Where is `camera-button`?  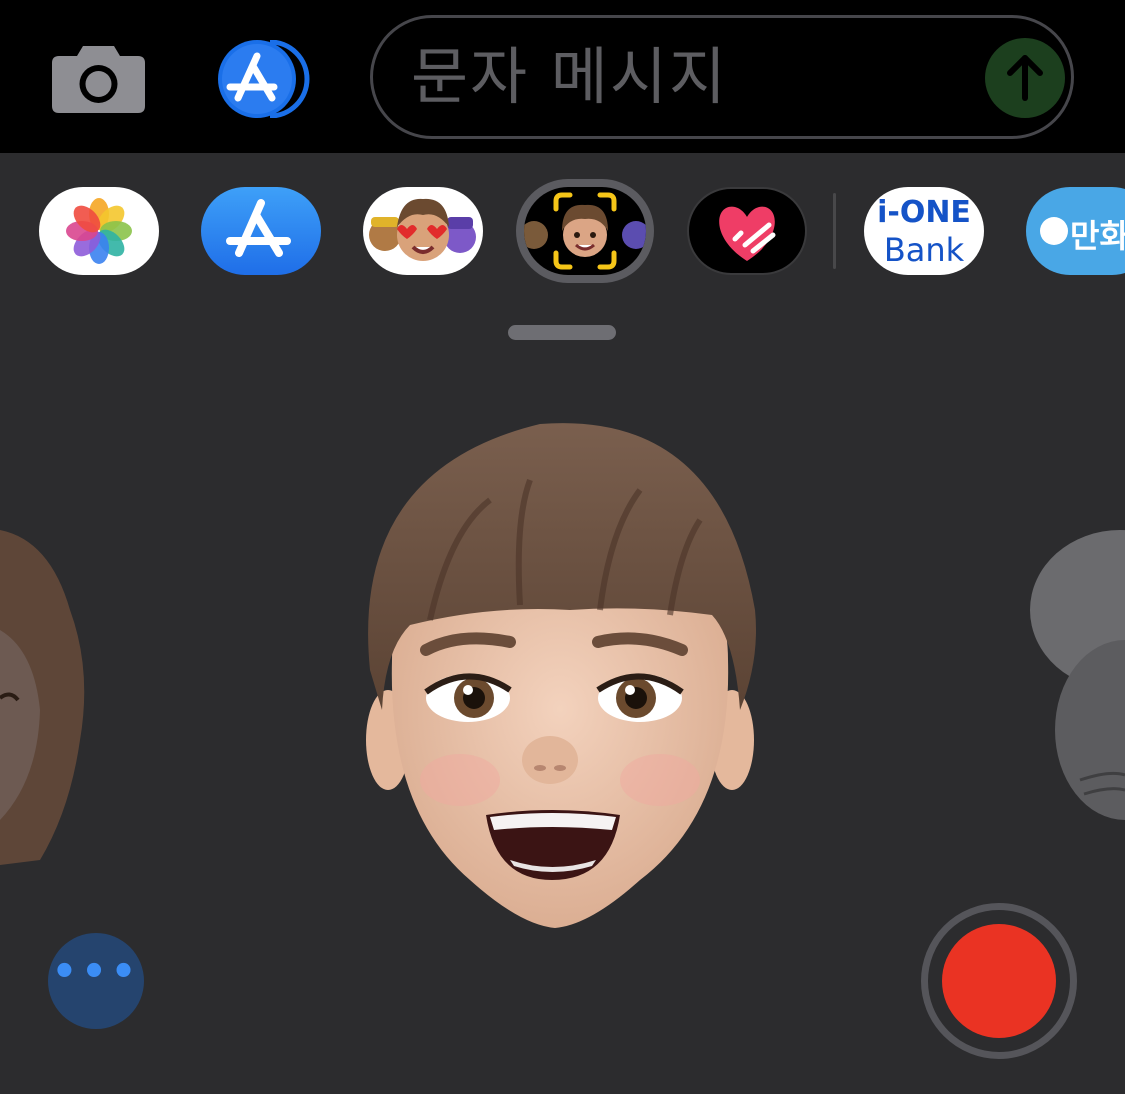 camera-button is located at coordinates (98, 78).